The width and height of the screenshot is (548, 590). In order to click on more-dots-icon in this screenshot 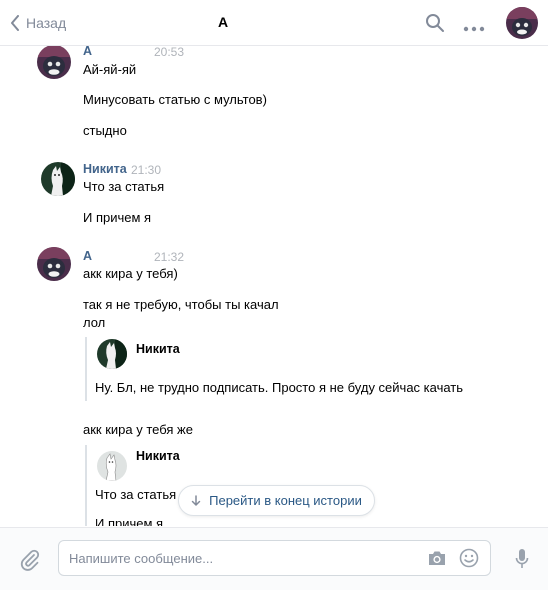, I will do `click(474, 27)`.